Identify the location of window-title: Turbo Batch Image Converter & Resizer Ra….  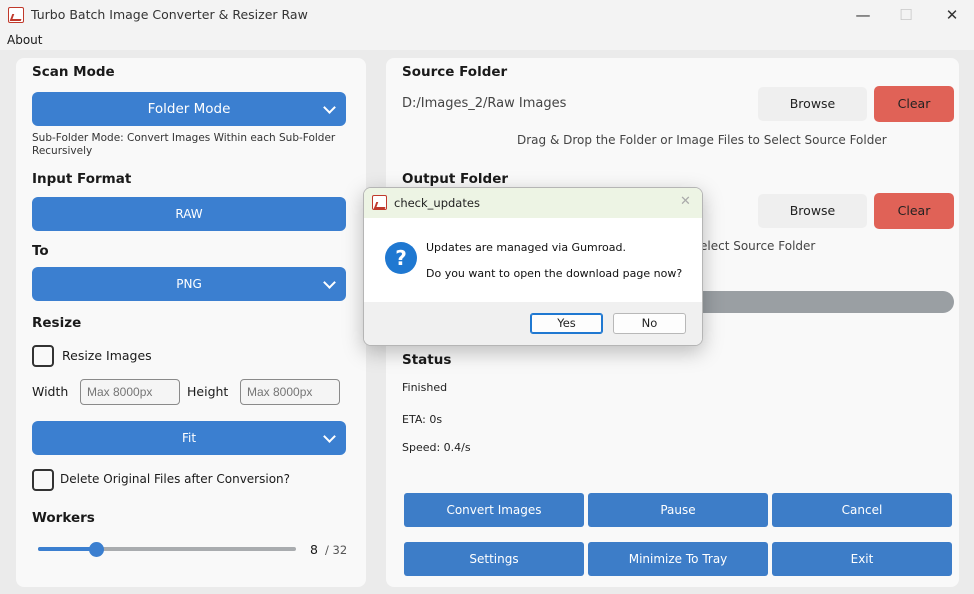
(169, 14).